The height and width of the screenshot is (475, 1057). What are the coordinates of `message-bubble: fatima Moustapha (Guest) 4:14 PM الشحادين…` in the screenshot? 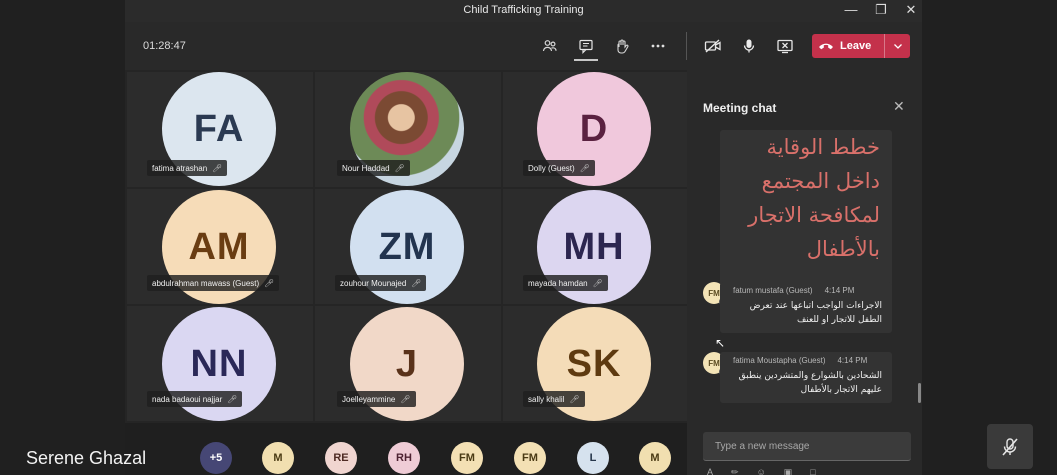 It's located at (806, 377).